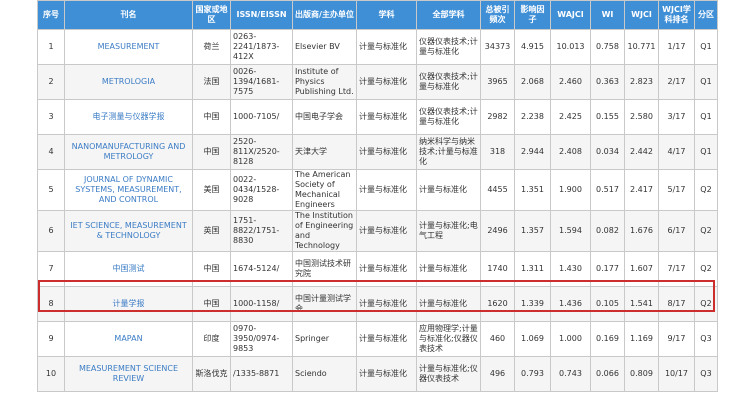  I want to click on cell-wjci: 1.169, so click(641, 339).